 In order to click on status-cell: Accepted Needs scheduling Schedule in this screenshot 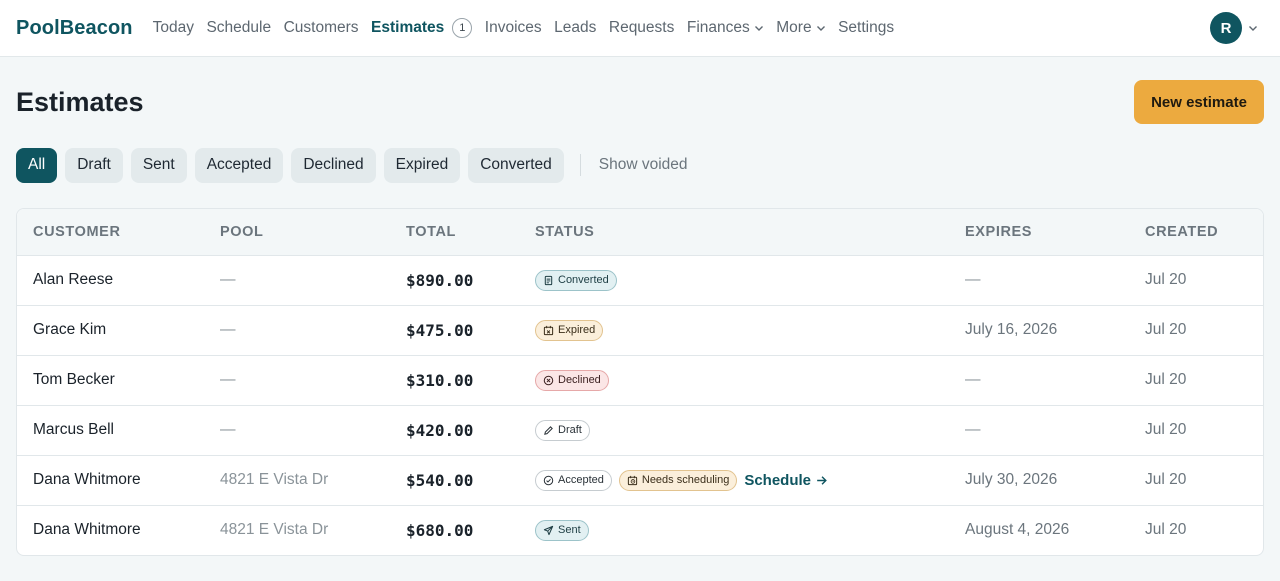, I will do `click(734, 480)`.